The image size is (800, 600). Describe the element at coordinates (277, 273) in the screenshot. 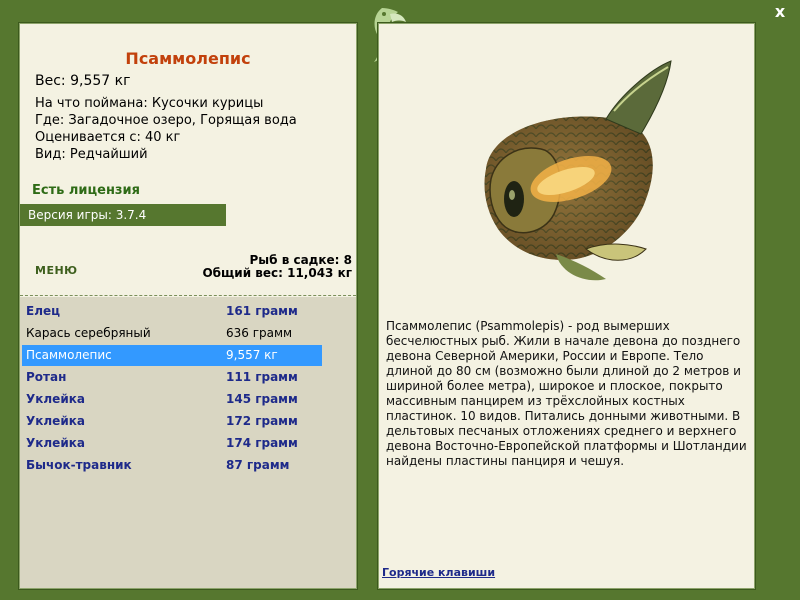

I see `total-weight: Общий вес: 11,043 кг` at that location.